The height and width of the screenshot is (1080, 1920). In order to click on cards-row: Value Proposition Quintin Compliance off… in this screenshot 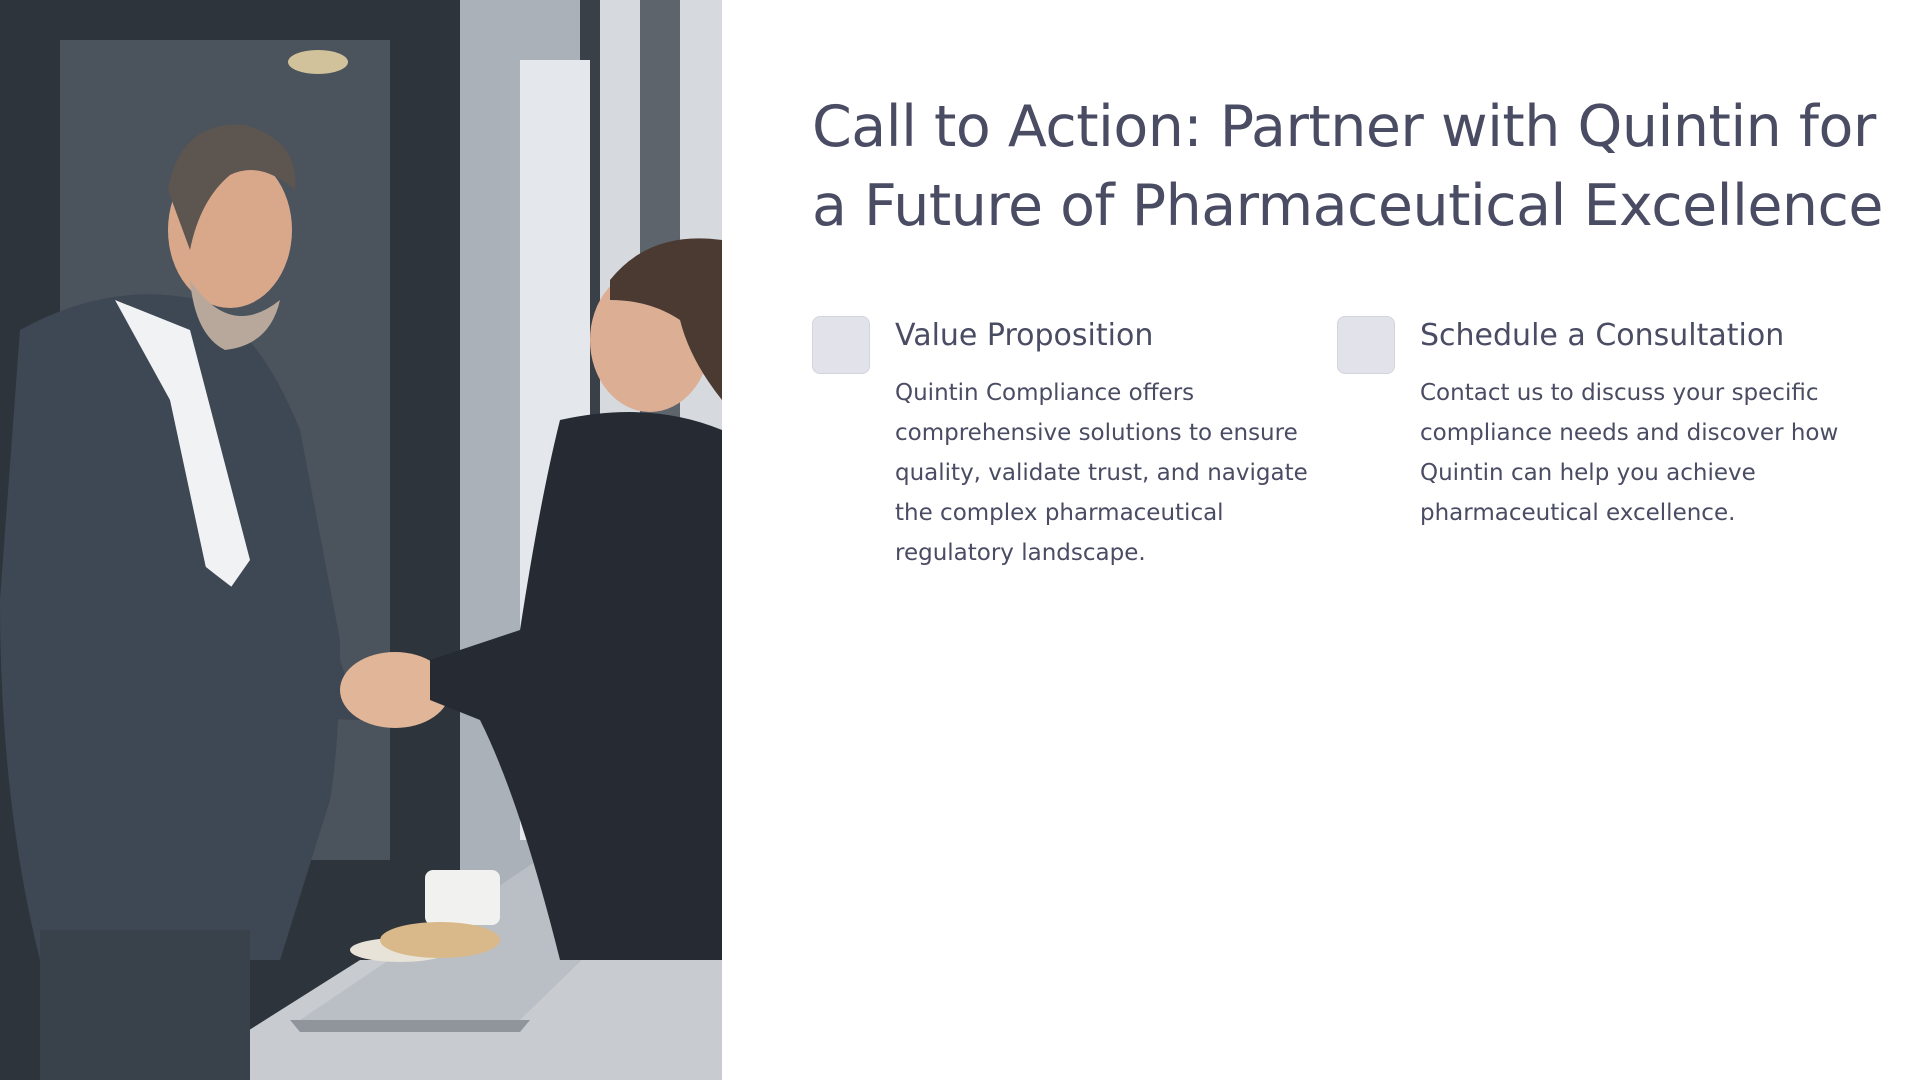, I will do `click(1352, 444)`.